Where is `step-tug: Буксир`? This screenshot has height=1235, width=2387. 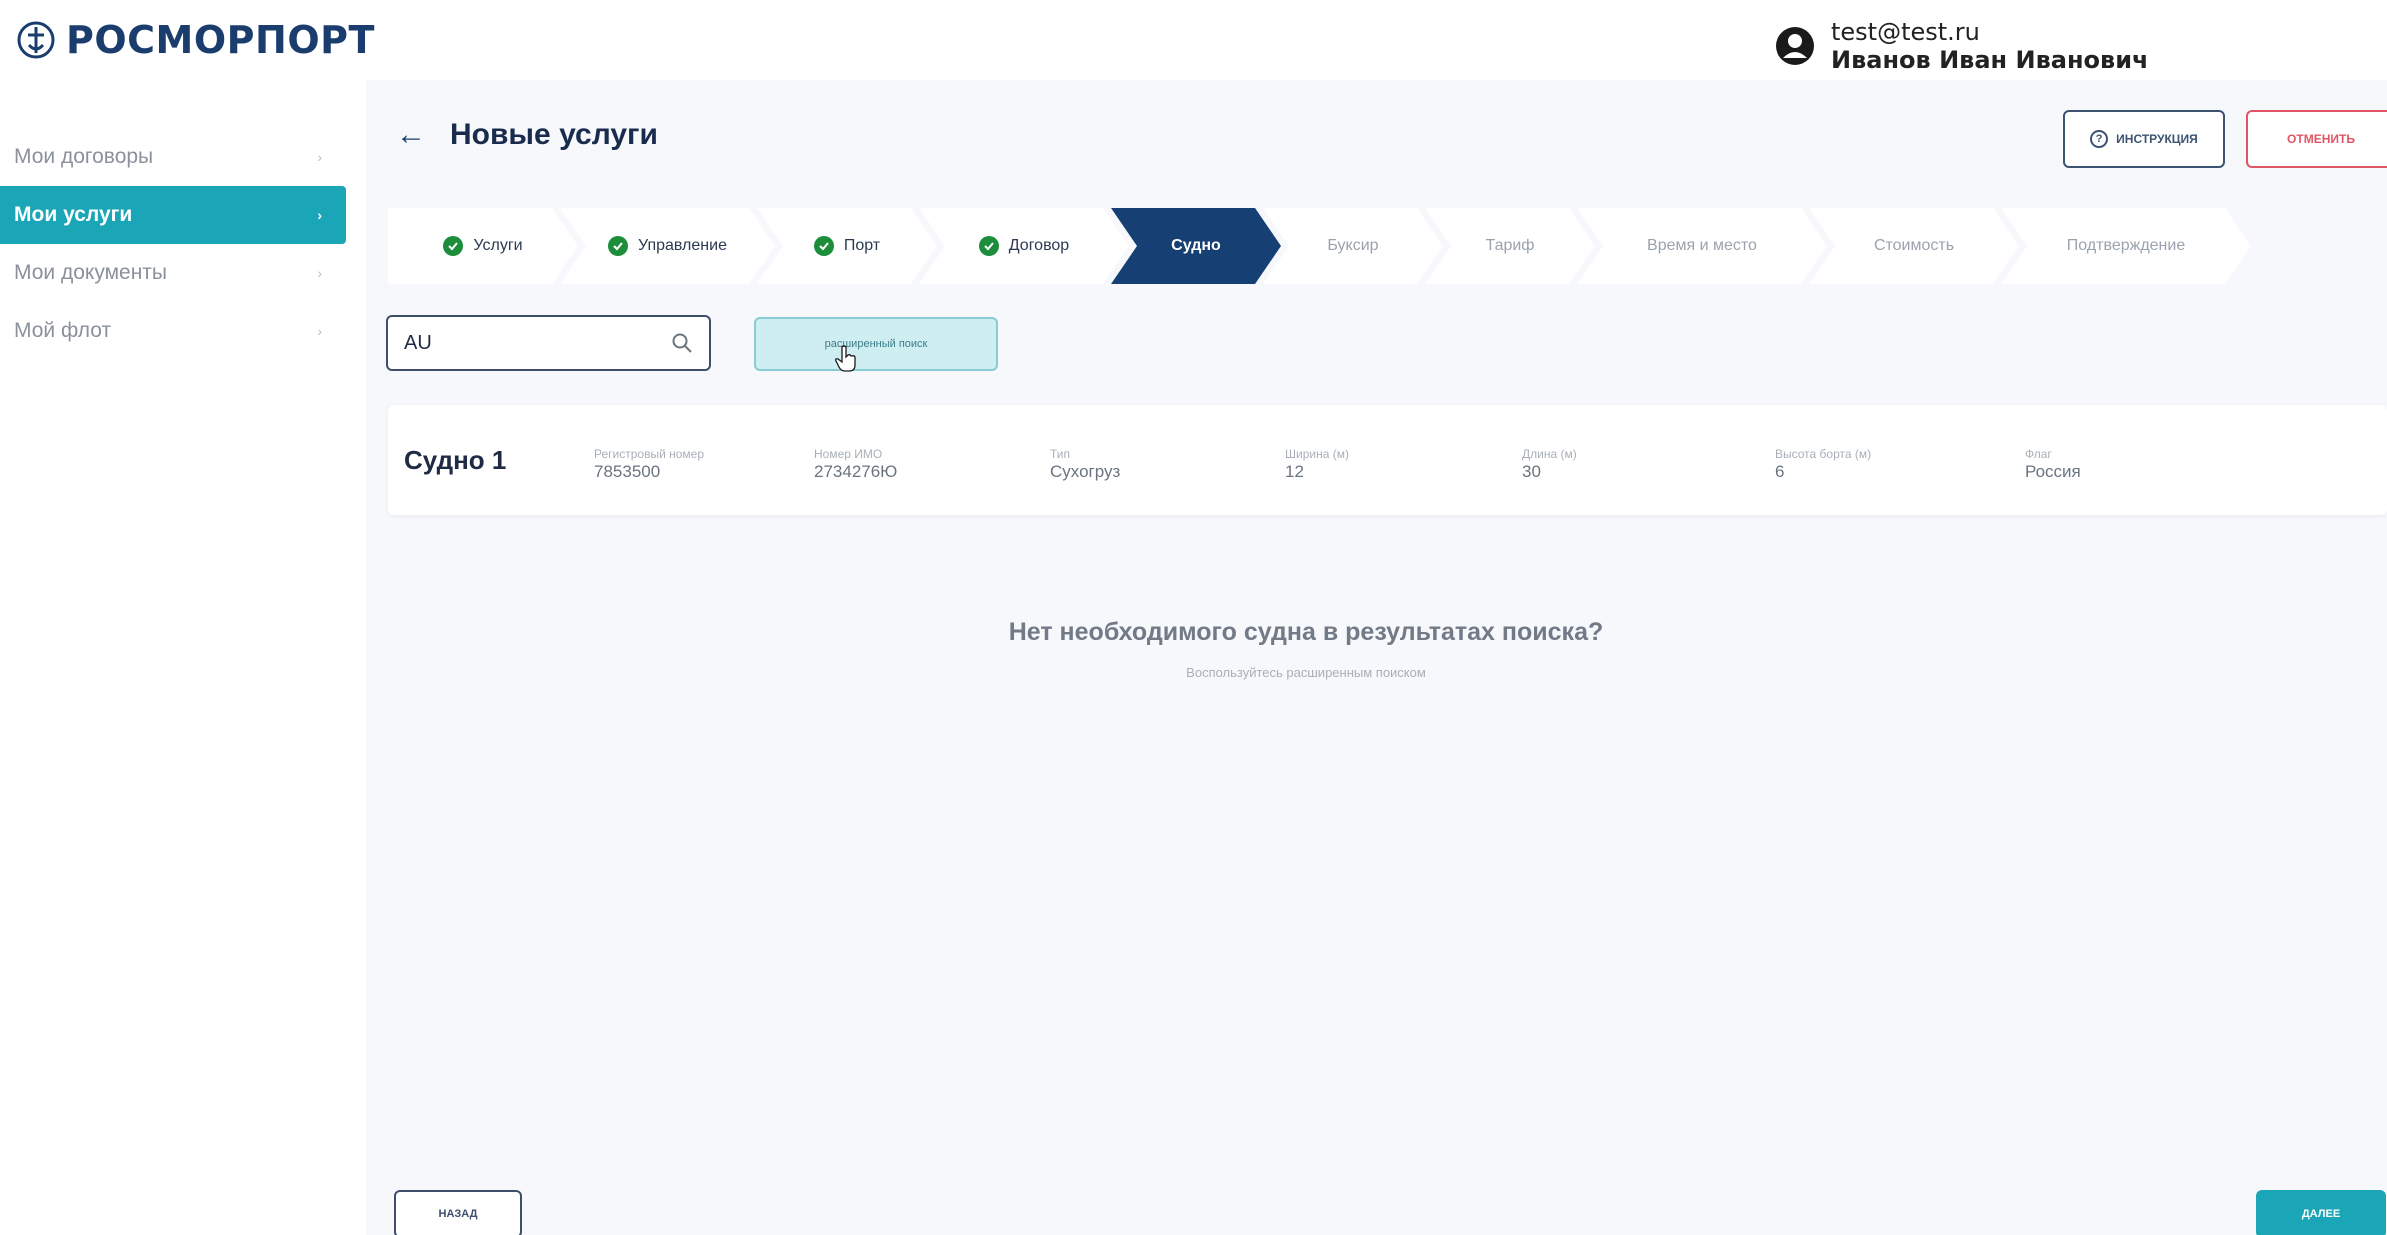 step-tug: Буксир is located at coordinates (1353, 246).